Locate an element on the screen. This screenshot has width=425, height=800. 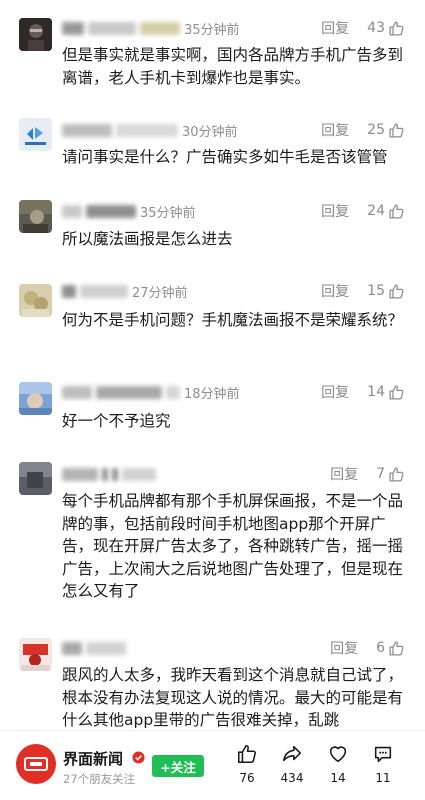
comment-text: 好一个不予追究 is located at coordinates (116, 421).